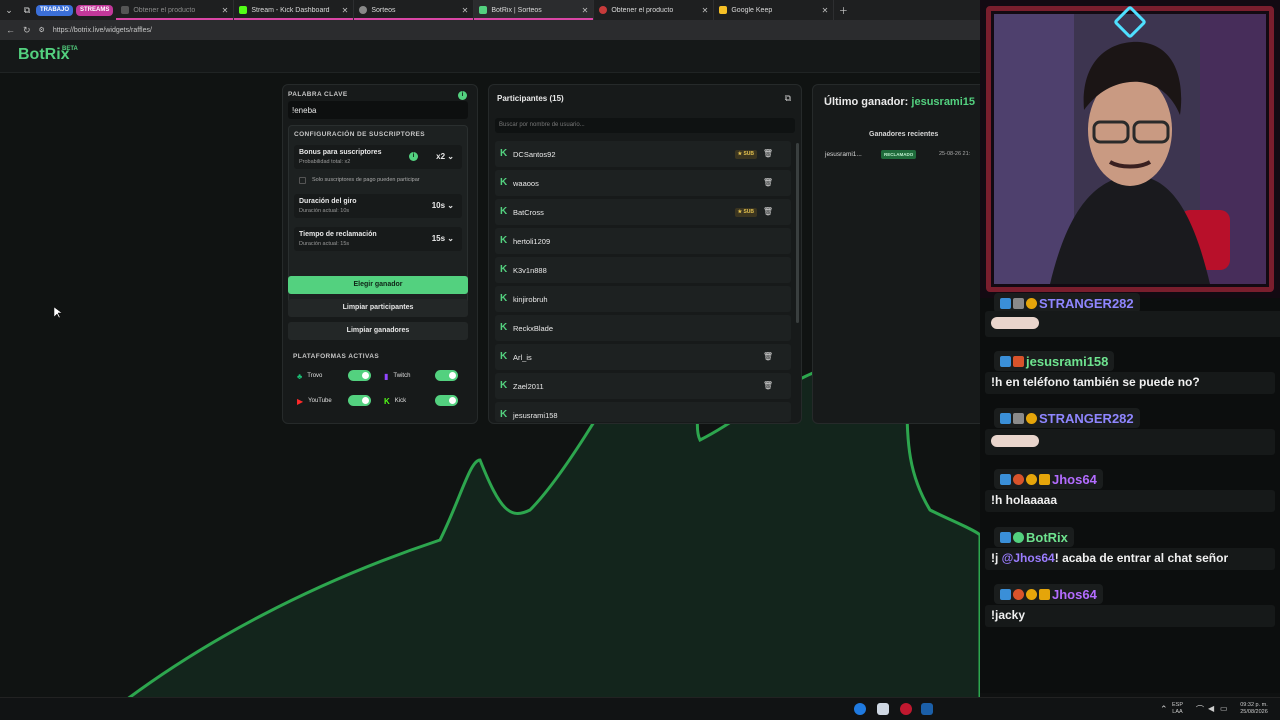  I want to click on participant-row: K Zael2011 🗑, so click(643, 386).